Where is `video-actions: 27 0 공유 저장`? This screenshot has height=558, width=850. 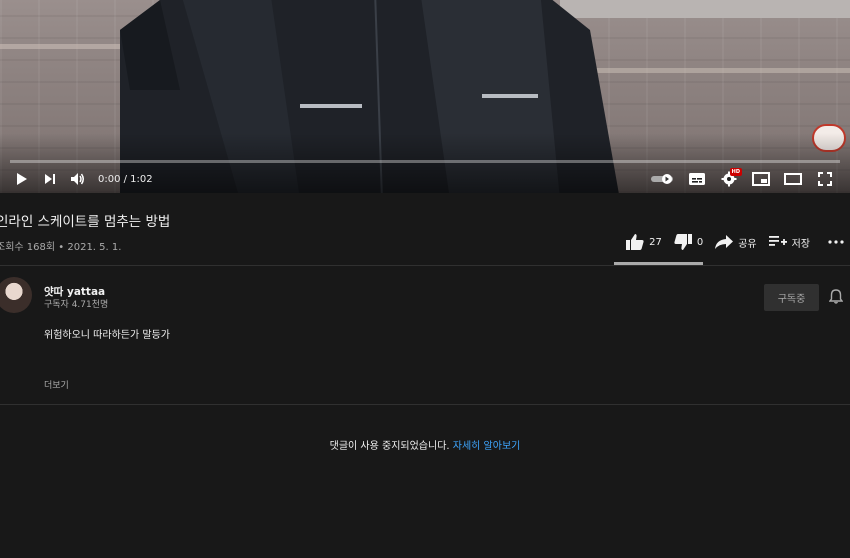 video-actions: 27 0 공유 저장 is located at coordinates (735, 242).